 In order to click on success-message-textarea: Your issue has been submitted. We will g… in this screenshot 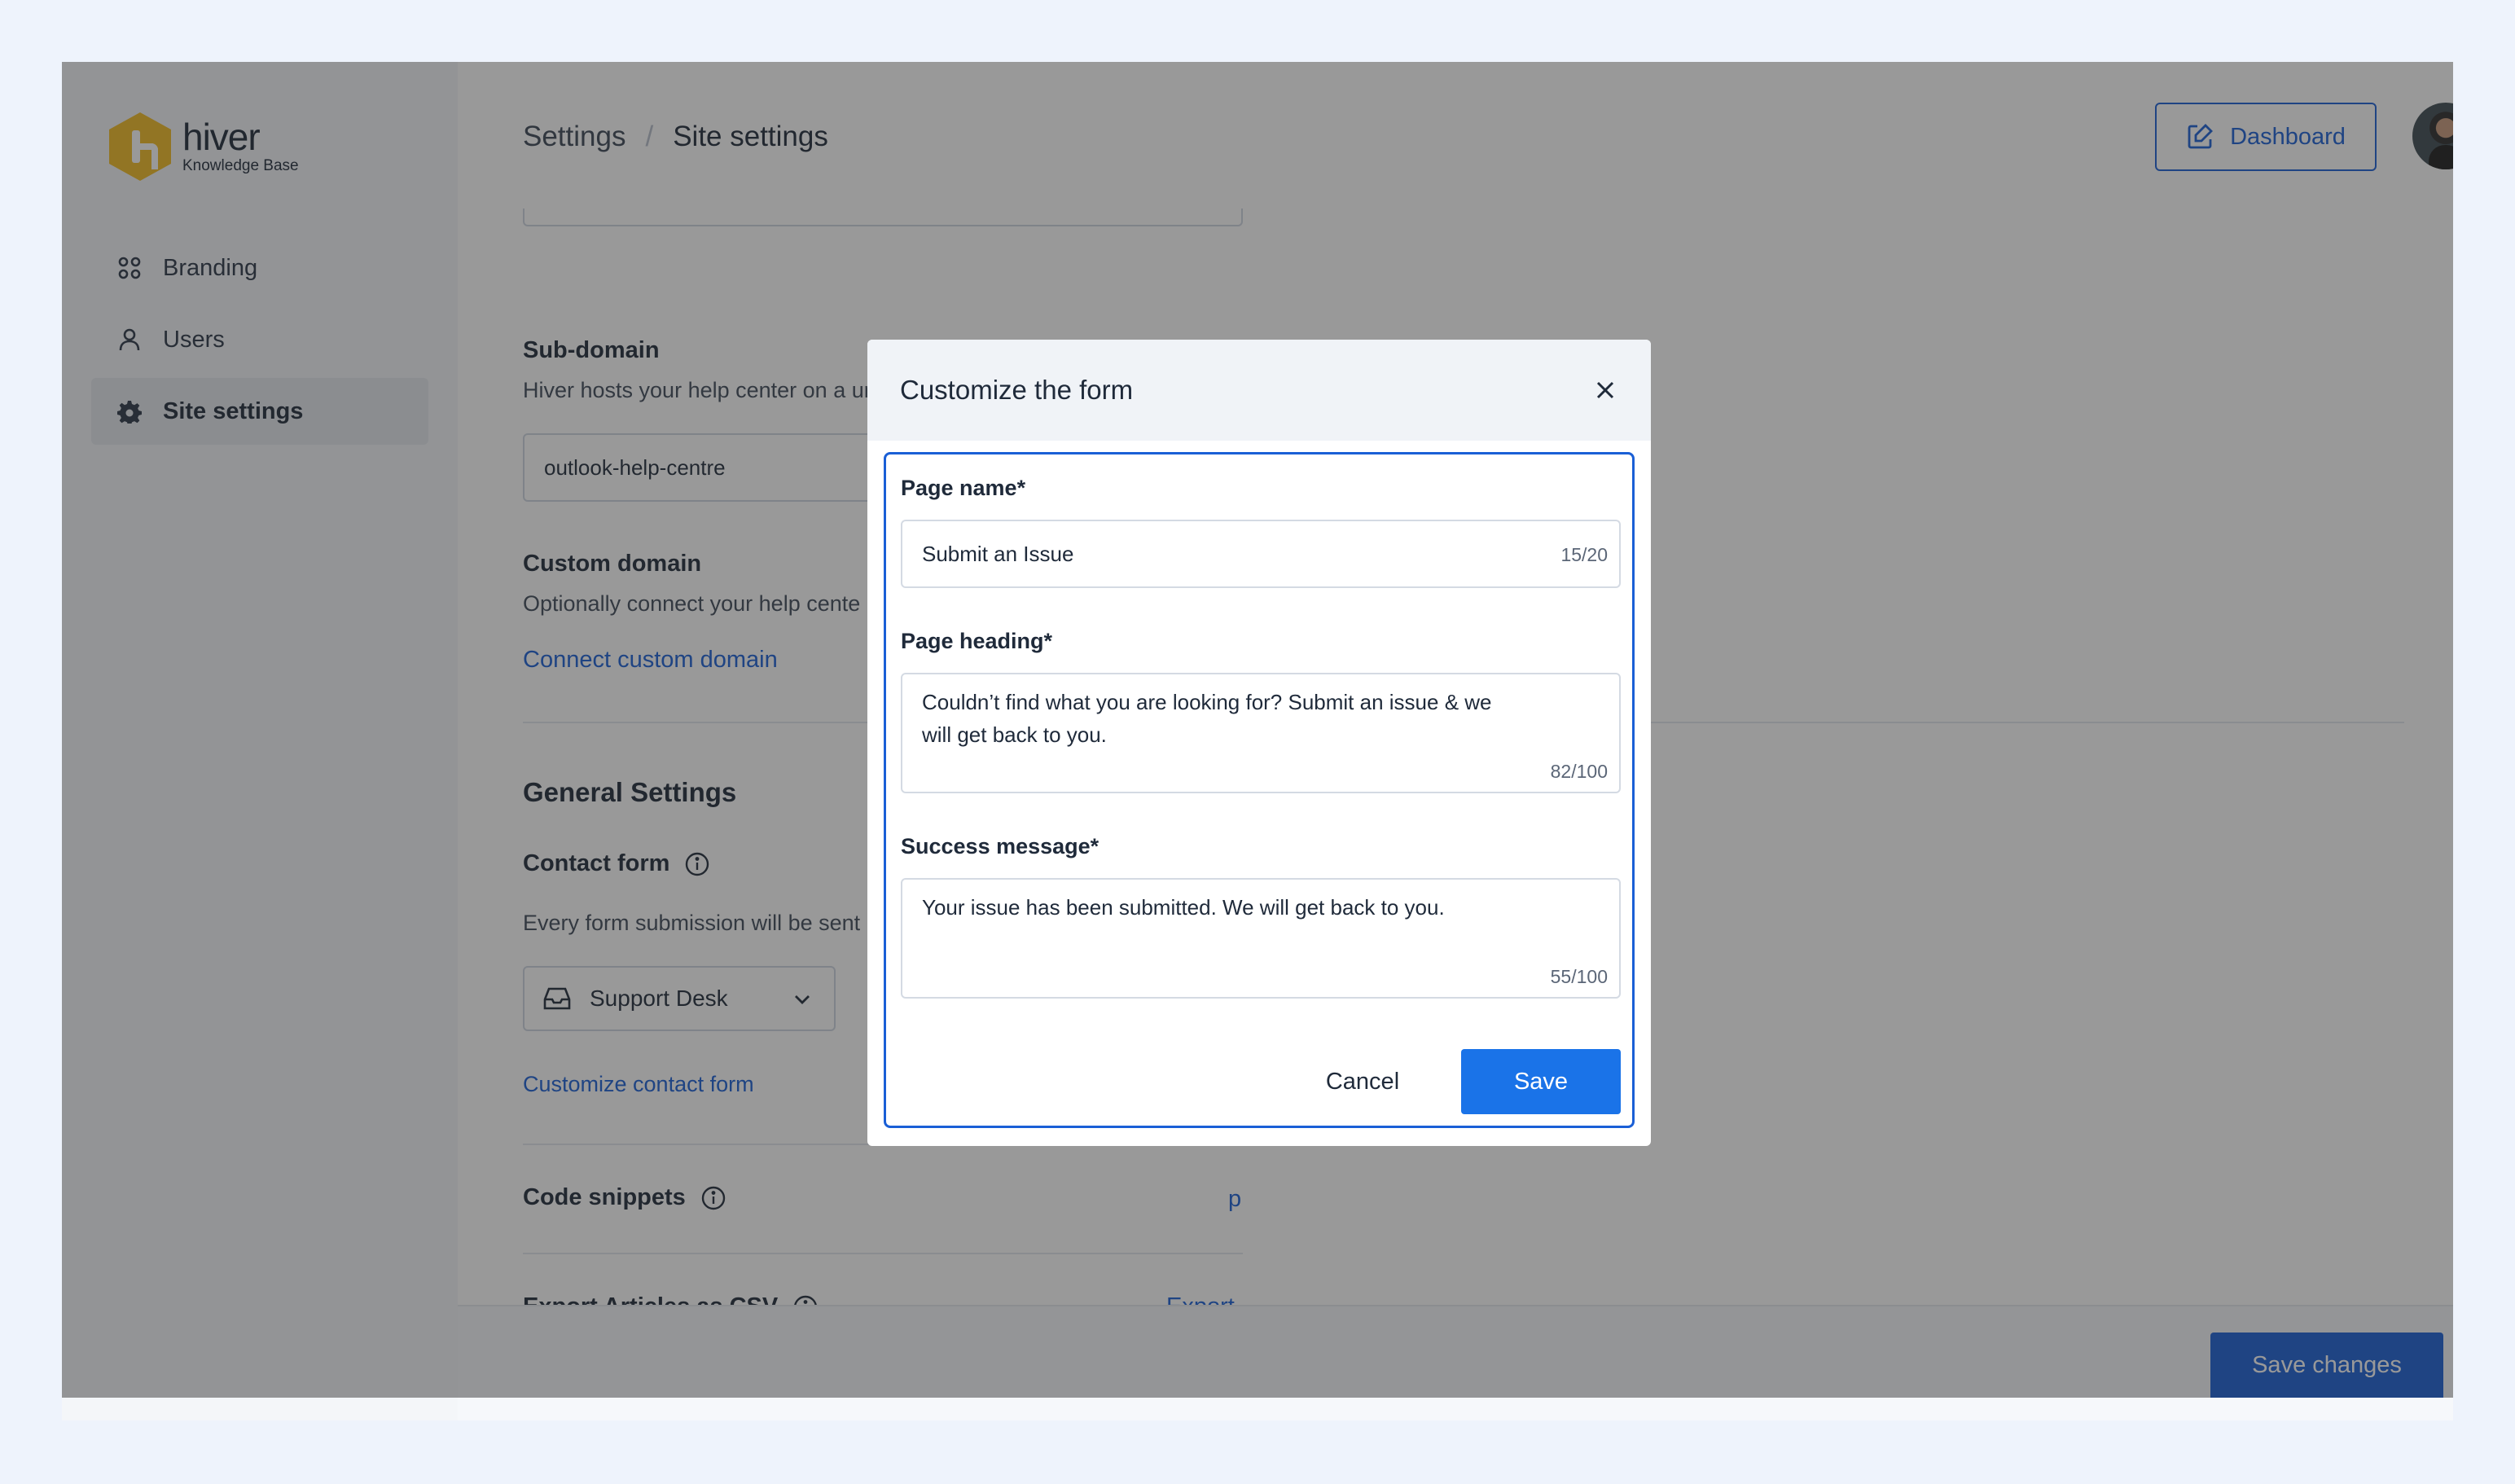, I will do `click(1261, 939)`.